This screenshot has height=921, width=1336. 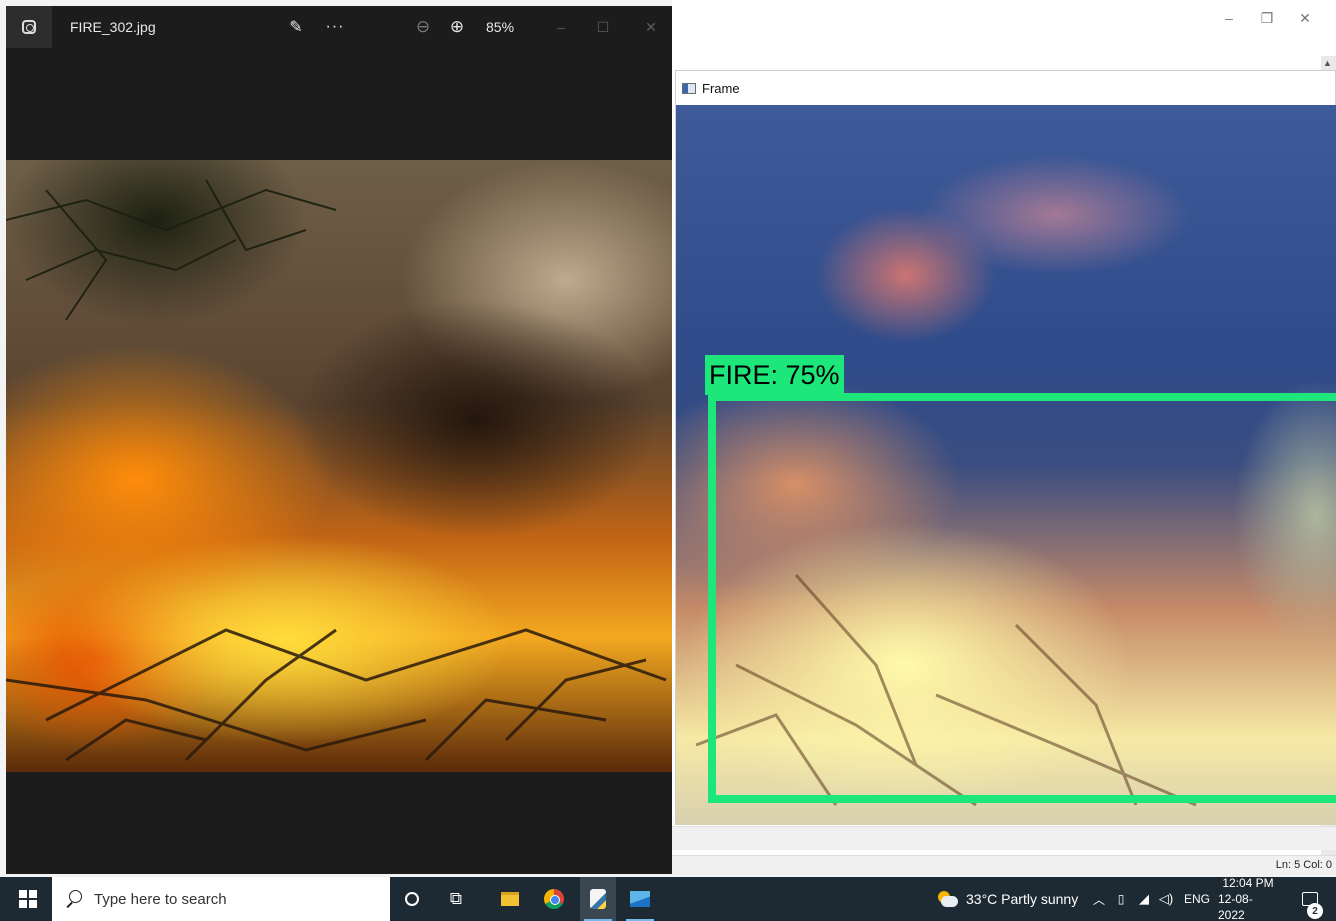 What do you see at coordinates (1004, 865) in the screenshot?
I see `editor-status-bar: Ln: 5 Col: 0` at bounding box center [1004, 865].